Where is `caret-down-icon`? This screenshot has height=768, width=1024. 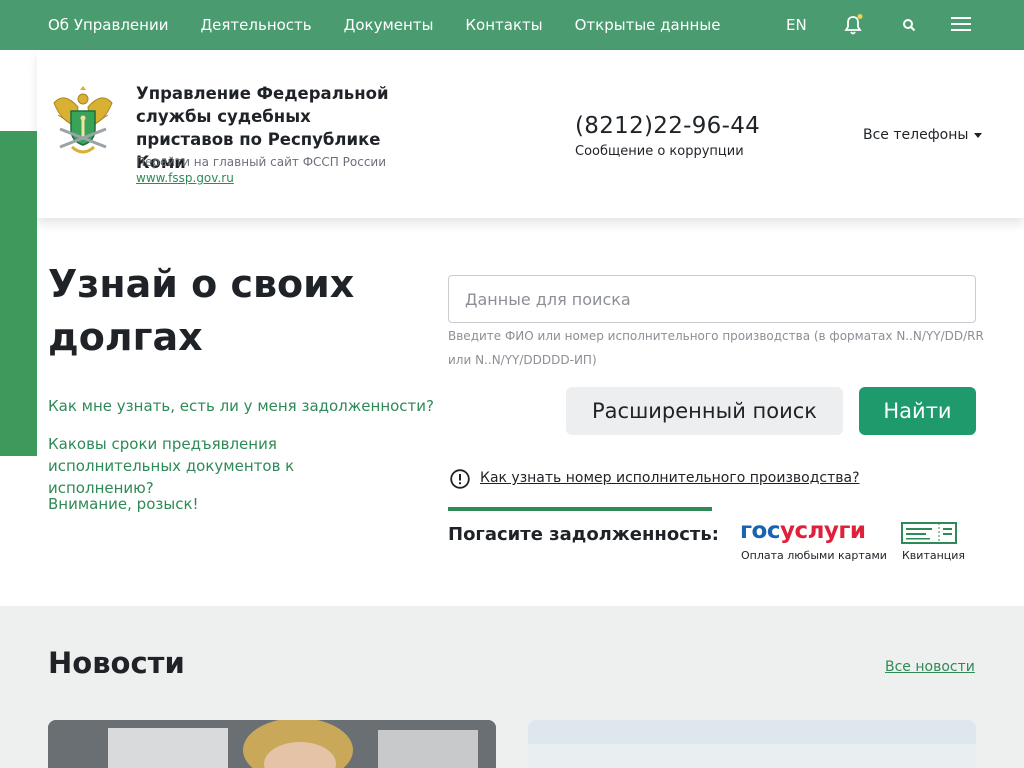 caret-down-icon is located at coordinates (978, 135).